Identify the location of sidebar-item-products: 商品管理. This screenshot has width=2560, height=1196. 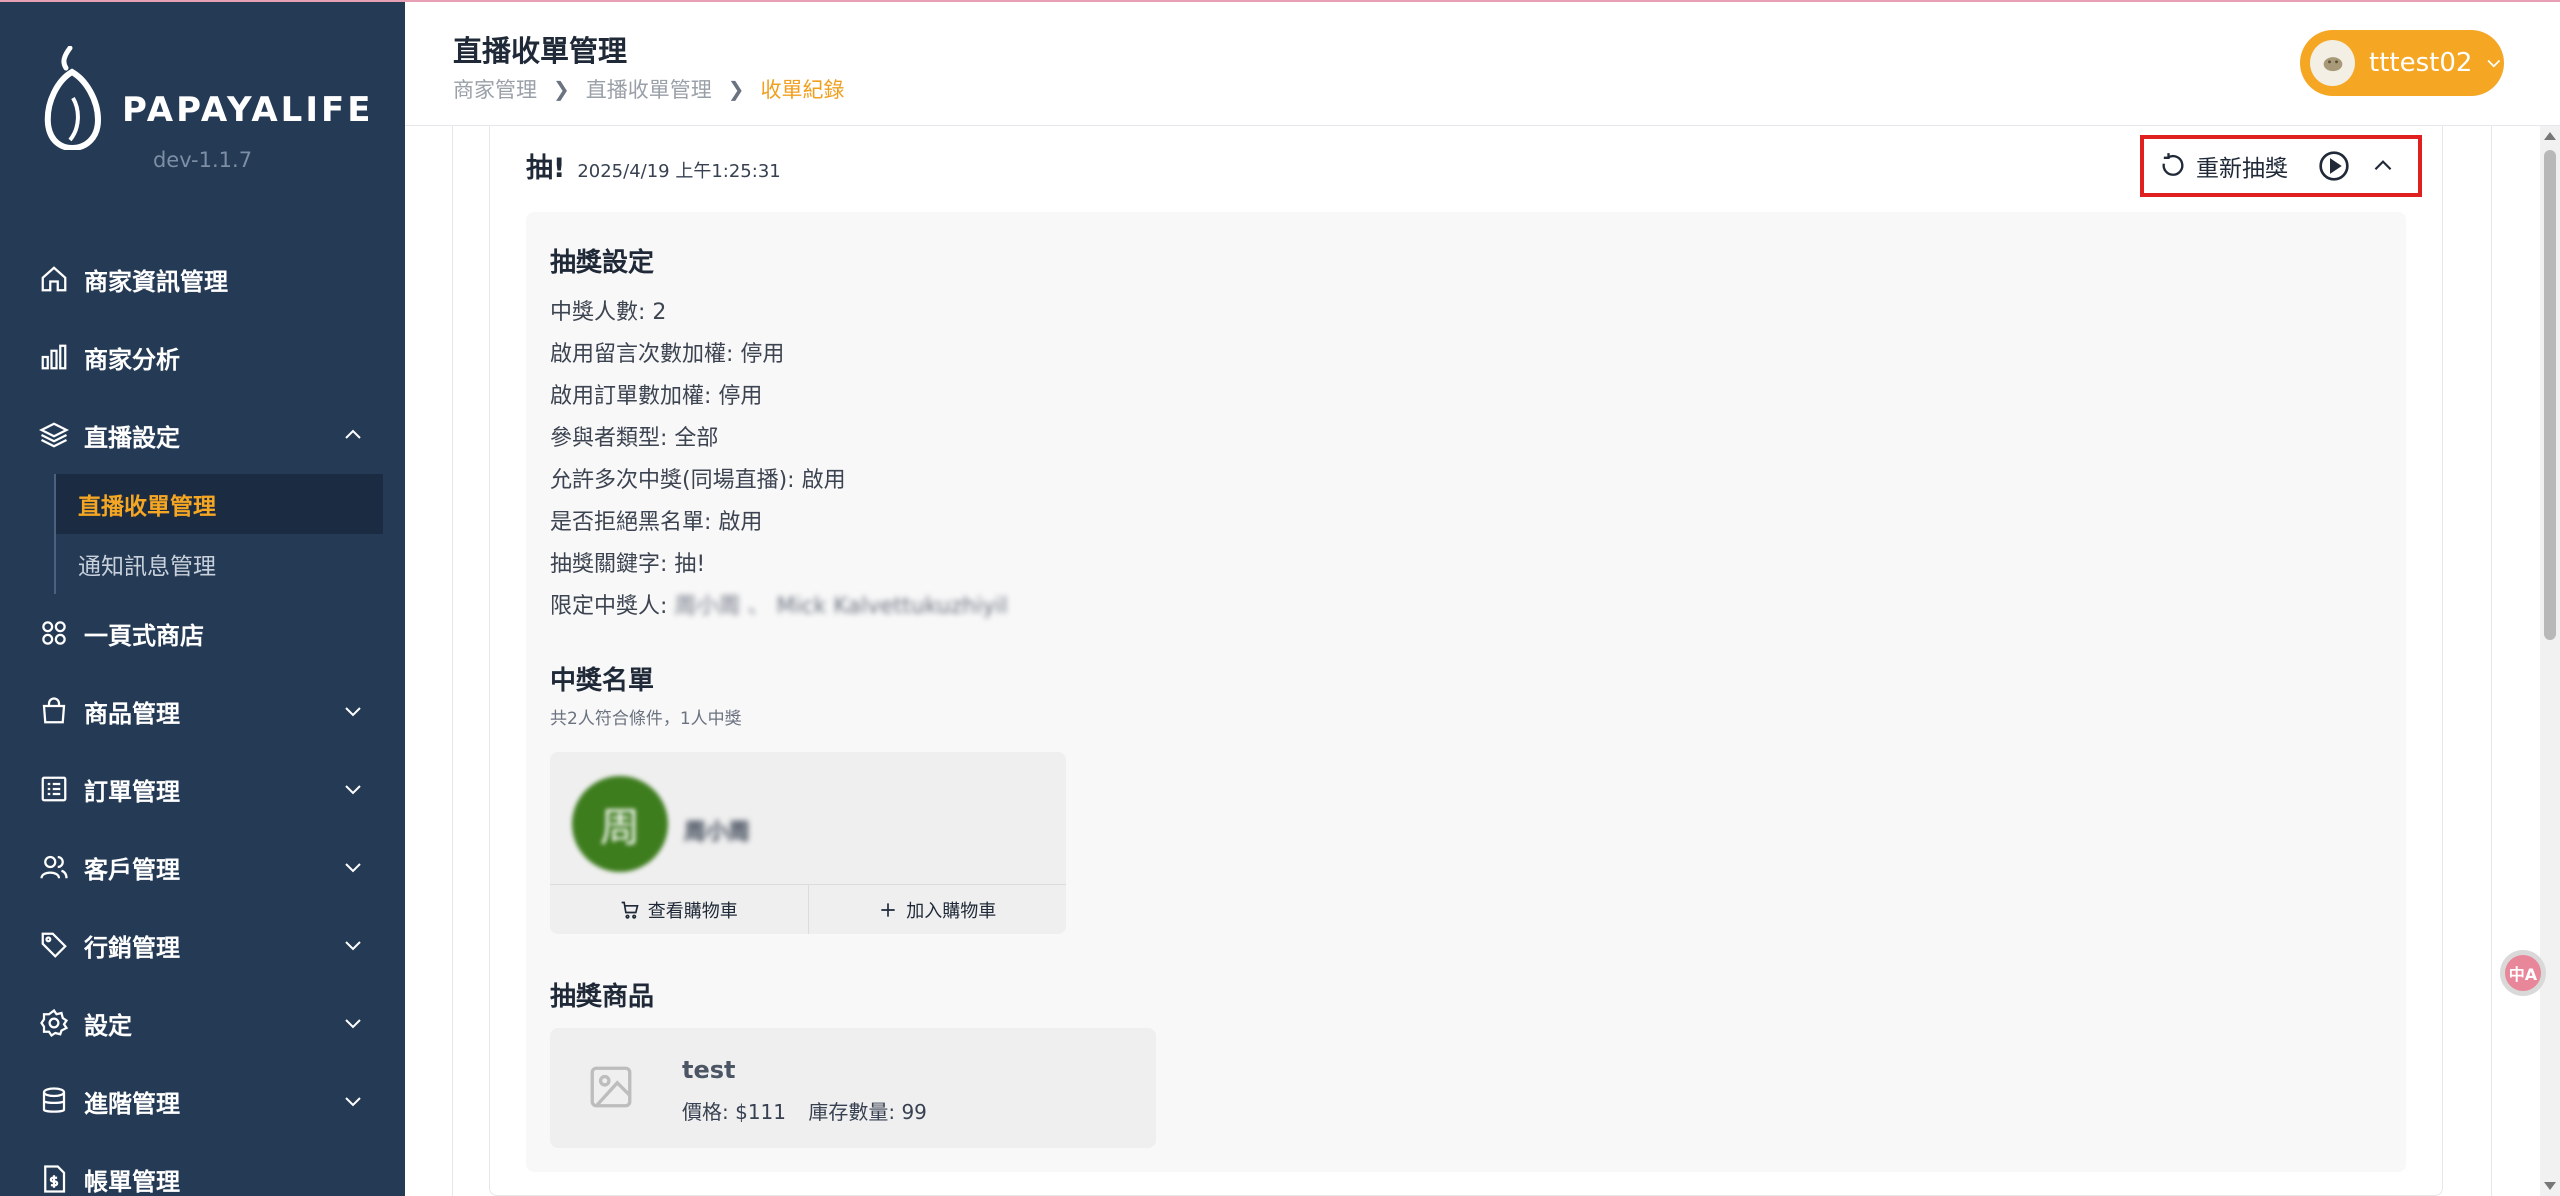
(202, 711).